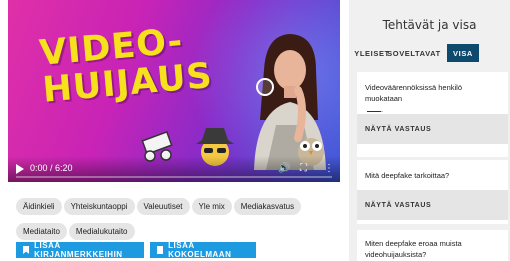 Image resolution: width=510 pixels, height=261 pixels. I want to click on tag: Äidinkieli, so click(39, 206).